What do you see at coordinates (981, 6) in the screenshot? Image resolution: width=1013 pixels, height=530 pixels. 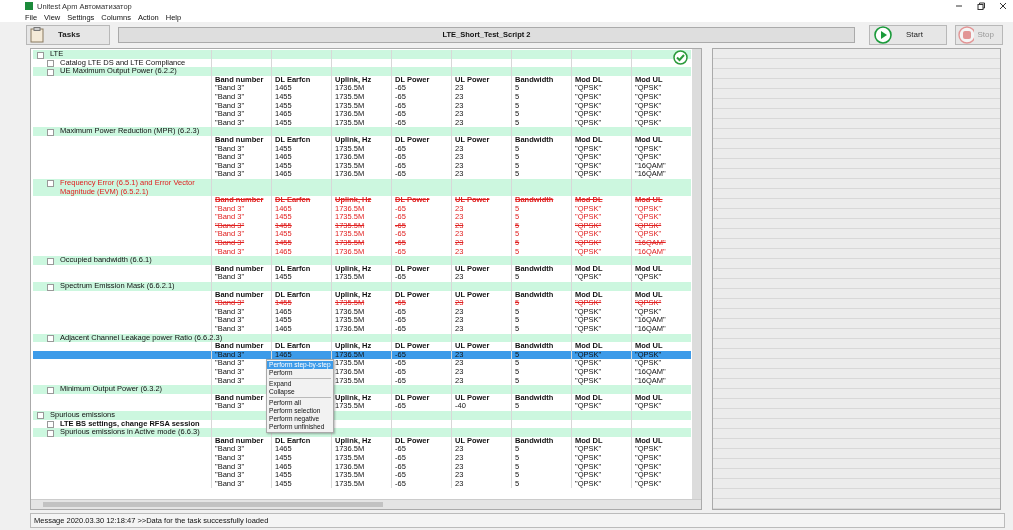 I see `restore-icon` at bounding box center [981, 6].